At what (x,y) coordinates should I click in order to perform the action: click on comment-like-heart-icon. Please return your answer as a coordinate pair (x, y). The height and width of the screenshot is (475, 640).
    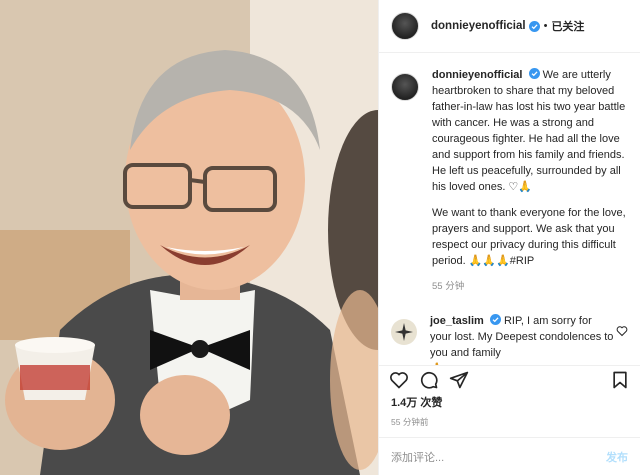
    Looking at the image, I should click on (622, 331).